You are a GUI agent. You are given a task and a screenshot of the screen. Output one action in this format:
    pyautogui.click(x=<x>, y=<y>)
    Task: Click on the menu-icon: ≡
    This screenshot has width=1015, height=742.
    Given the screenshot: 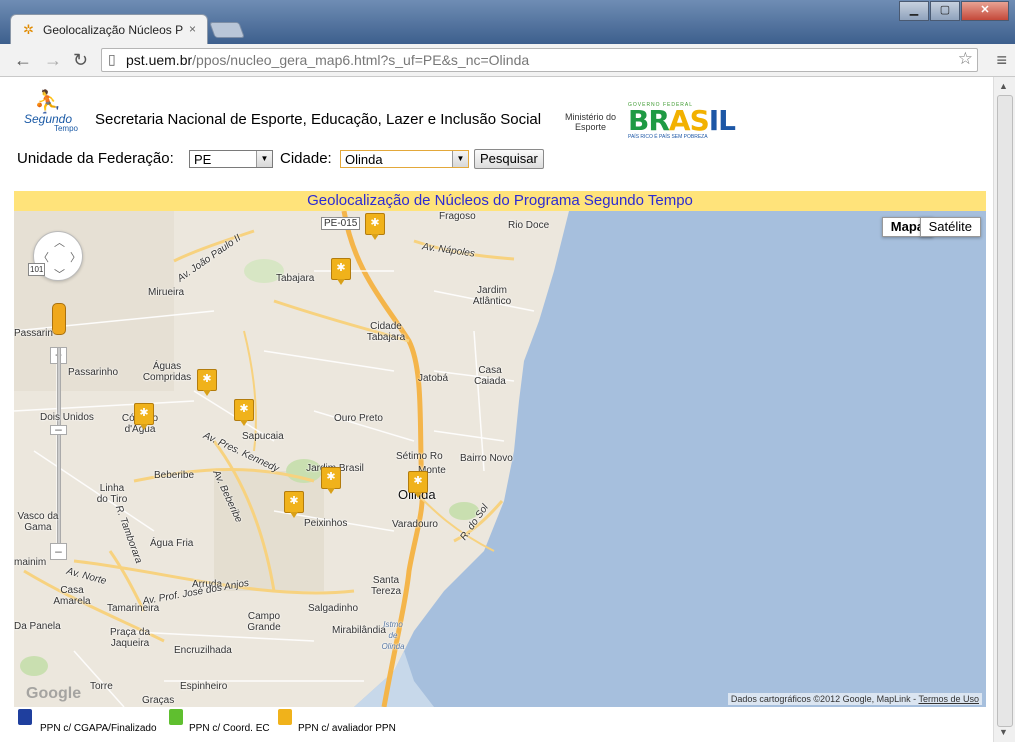 What is the action you would take?
    pyautogui.click(x=1001, y=60)
    